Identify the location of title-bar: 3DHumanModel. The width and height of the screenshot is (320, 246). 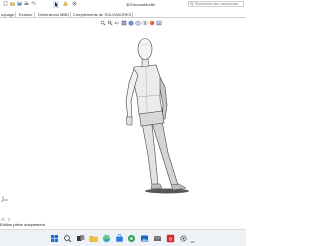
(123, 4).